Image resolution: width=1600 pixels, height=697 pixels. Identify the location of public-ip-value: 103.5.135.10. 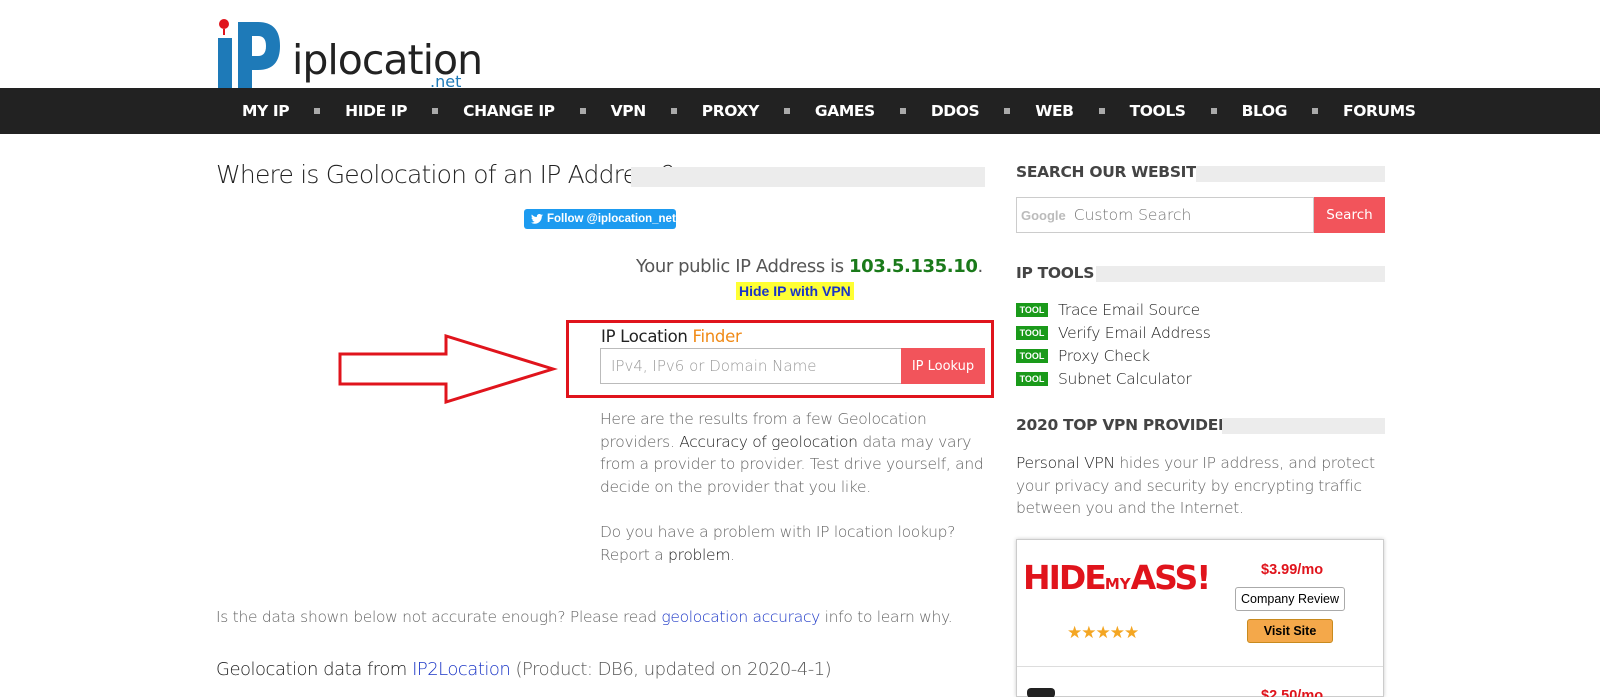
(913, 266).